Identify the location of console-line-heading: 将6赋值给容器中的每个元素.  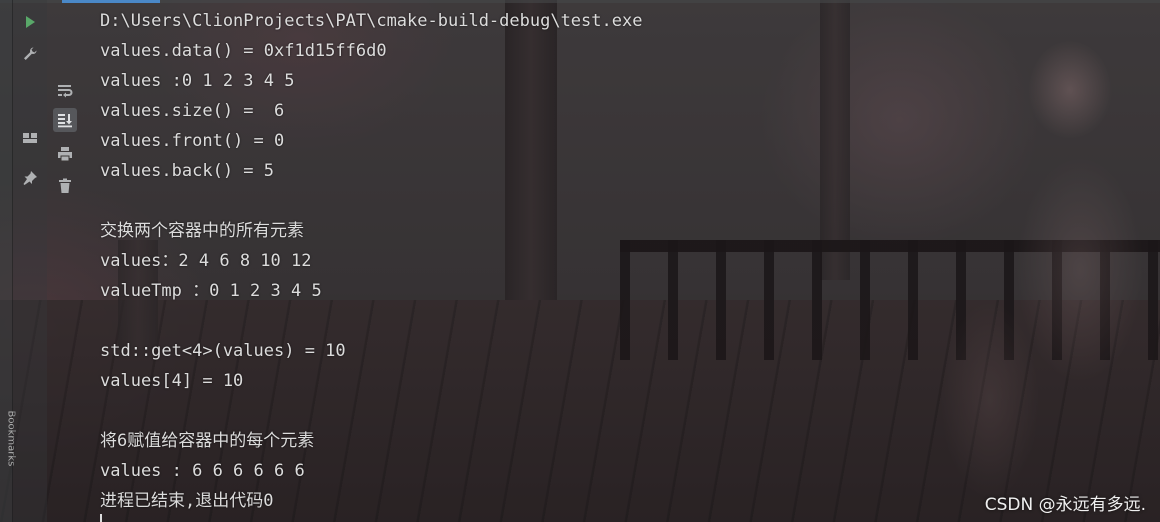
(207, 441).